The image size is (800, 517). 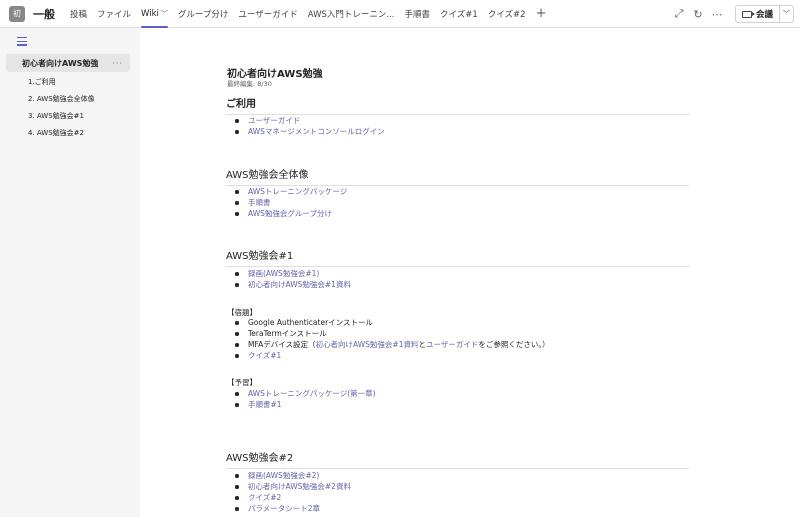 I want to click on add-tab-button: +, so click(x=541, y=14).